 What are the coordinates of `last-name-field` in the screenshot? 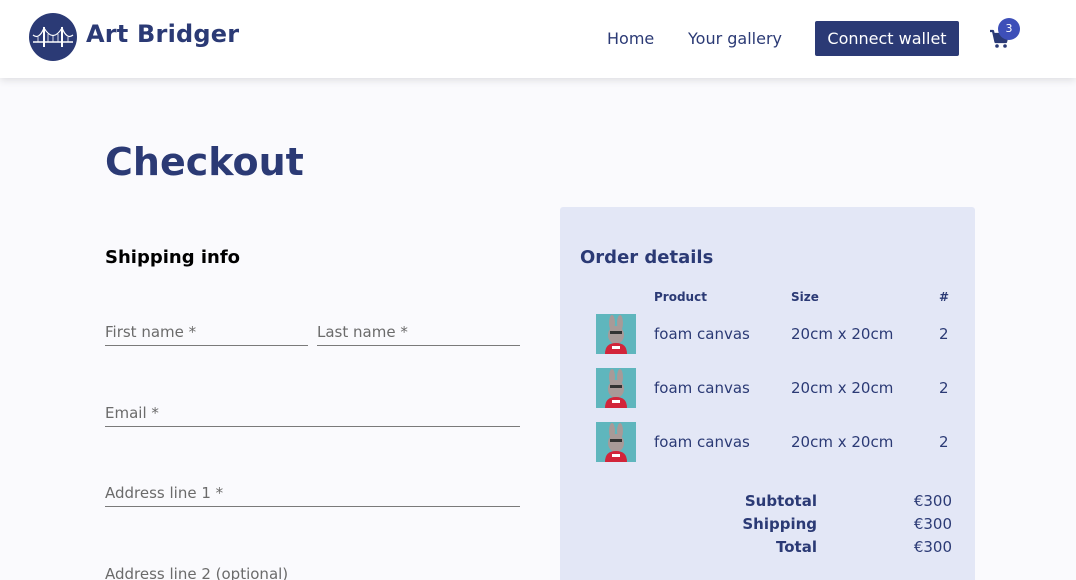 It's located at (418, 332).